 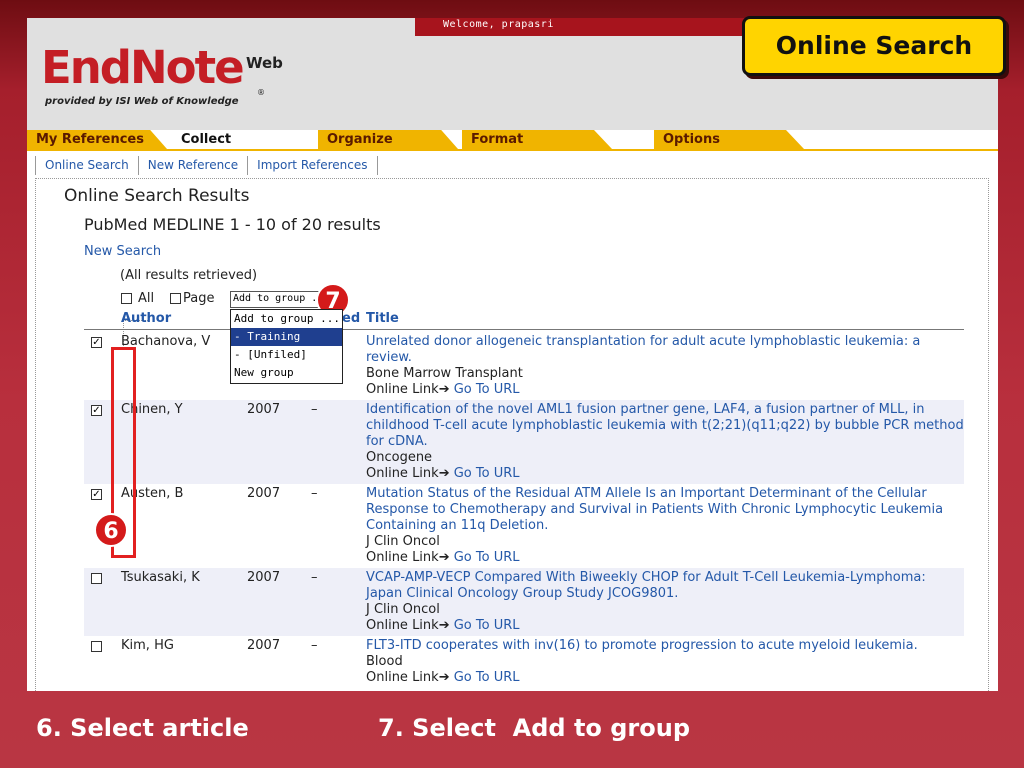 I want to click on online-search-callout: Online Search, so click(x=874, y=46).